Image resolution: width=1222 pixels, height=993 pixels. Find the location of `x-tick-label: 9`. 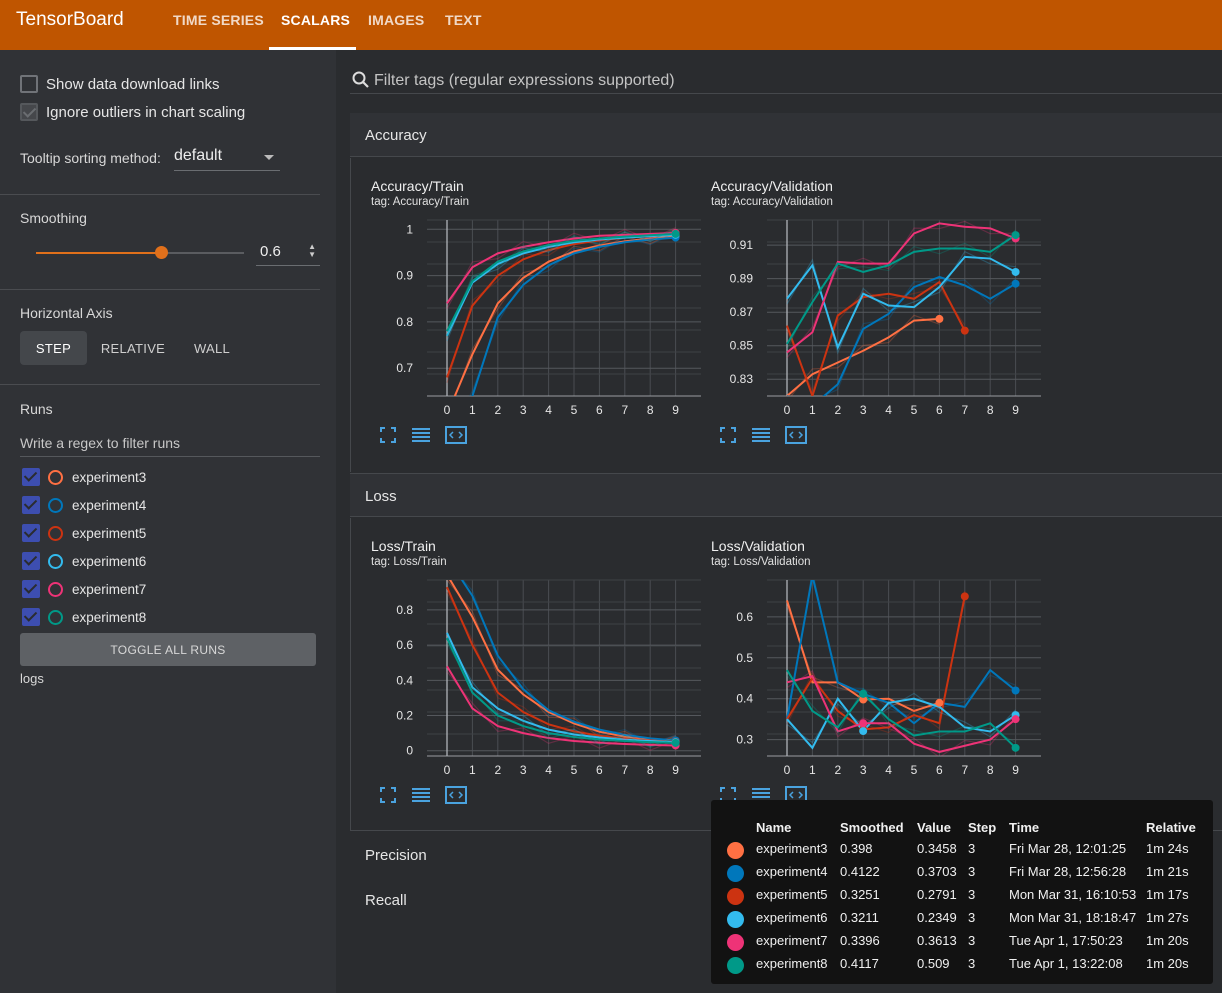

x-tick-label: 9 is located at coordinates (675, 410).